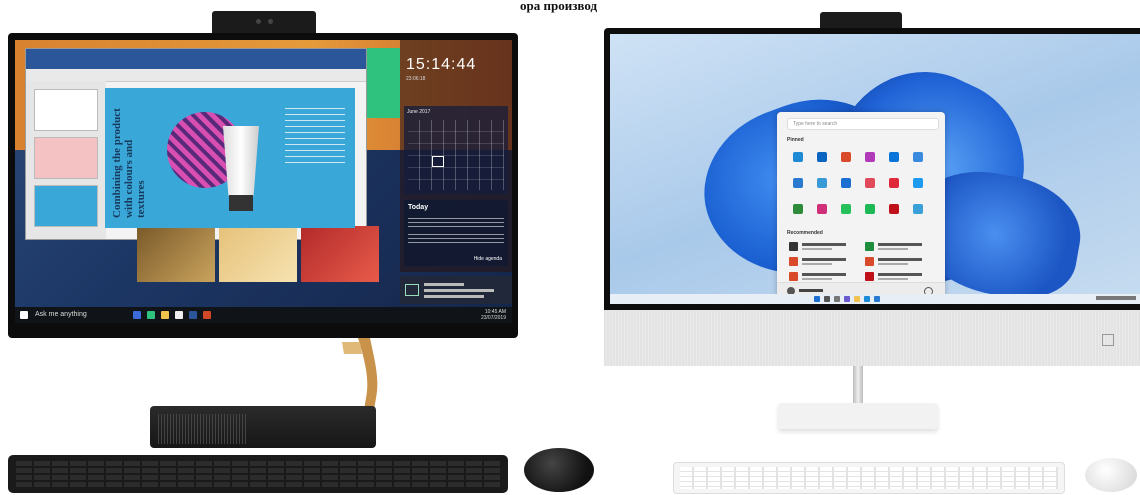  I want to click on calendar-grid, so click(456, 155).